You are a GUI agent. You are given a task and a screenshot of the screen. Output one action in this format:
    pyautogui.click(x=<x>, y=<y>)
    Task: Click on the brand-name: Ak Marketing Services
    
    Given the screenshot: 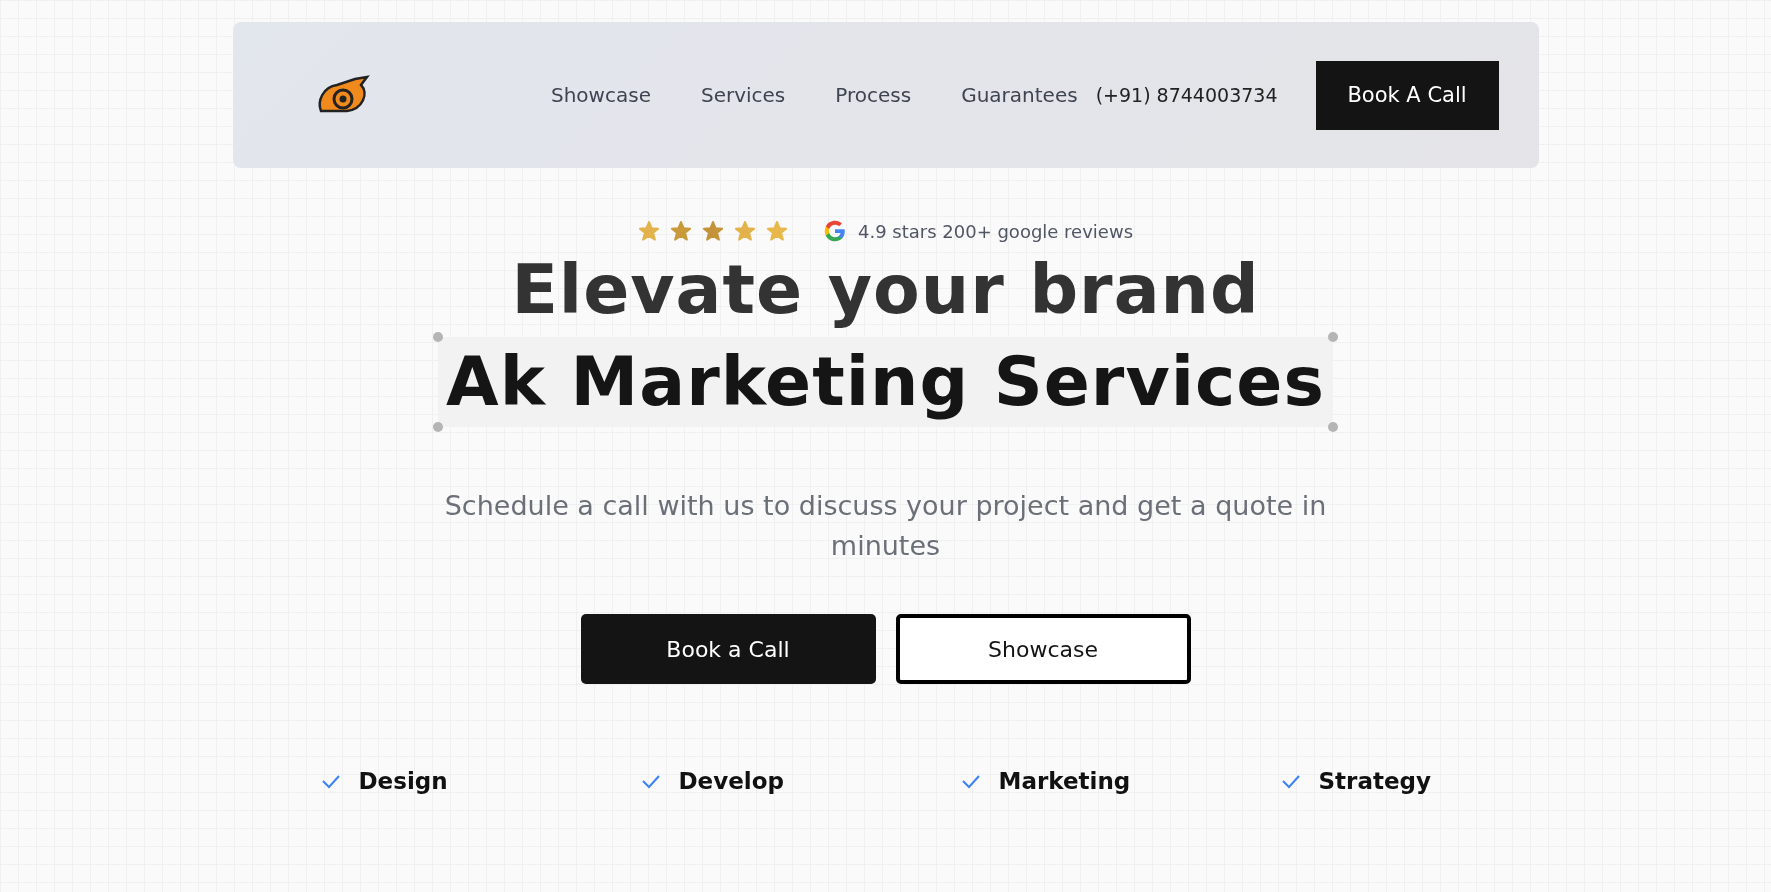 What is the action you would take?
    pyautogui.click(x=885, y=381)
    